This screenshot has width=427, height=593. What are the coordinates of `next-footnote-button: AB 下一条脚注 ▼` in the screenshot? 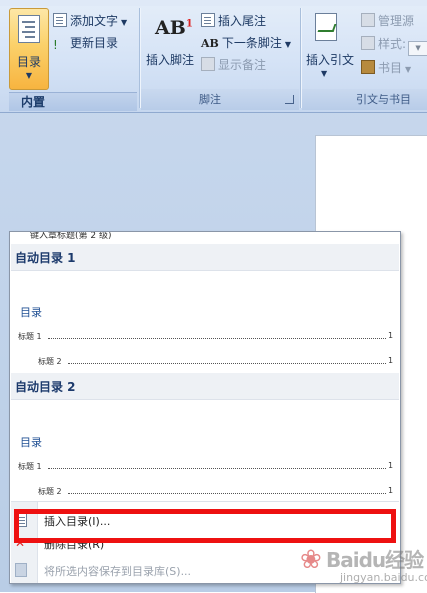 It's located at (246, 43).